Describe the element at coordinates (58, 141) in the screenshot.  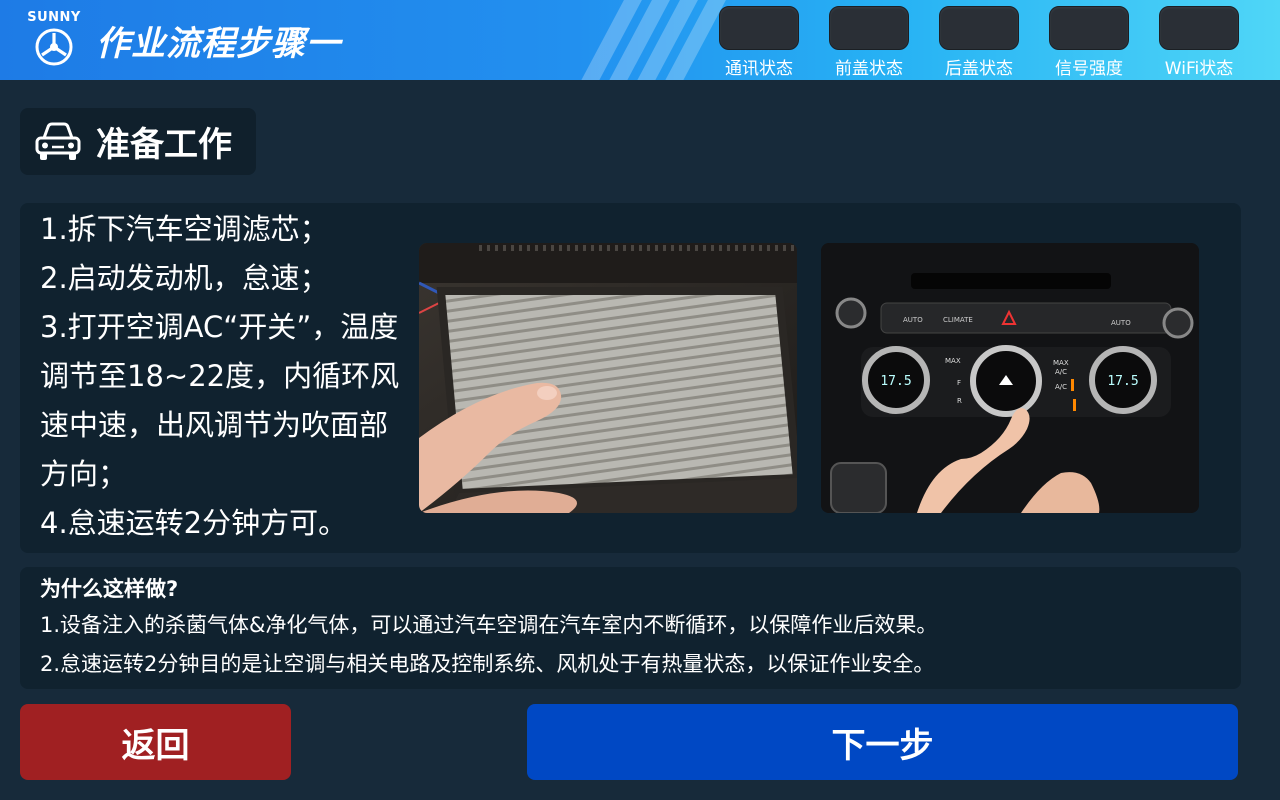
I see `car-icon` at that location.